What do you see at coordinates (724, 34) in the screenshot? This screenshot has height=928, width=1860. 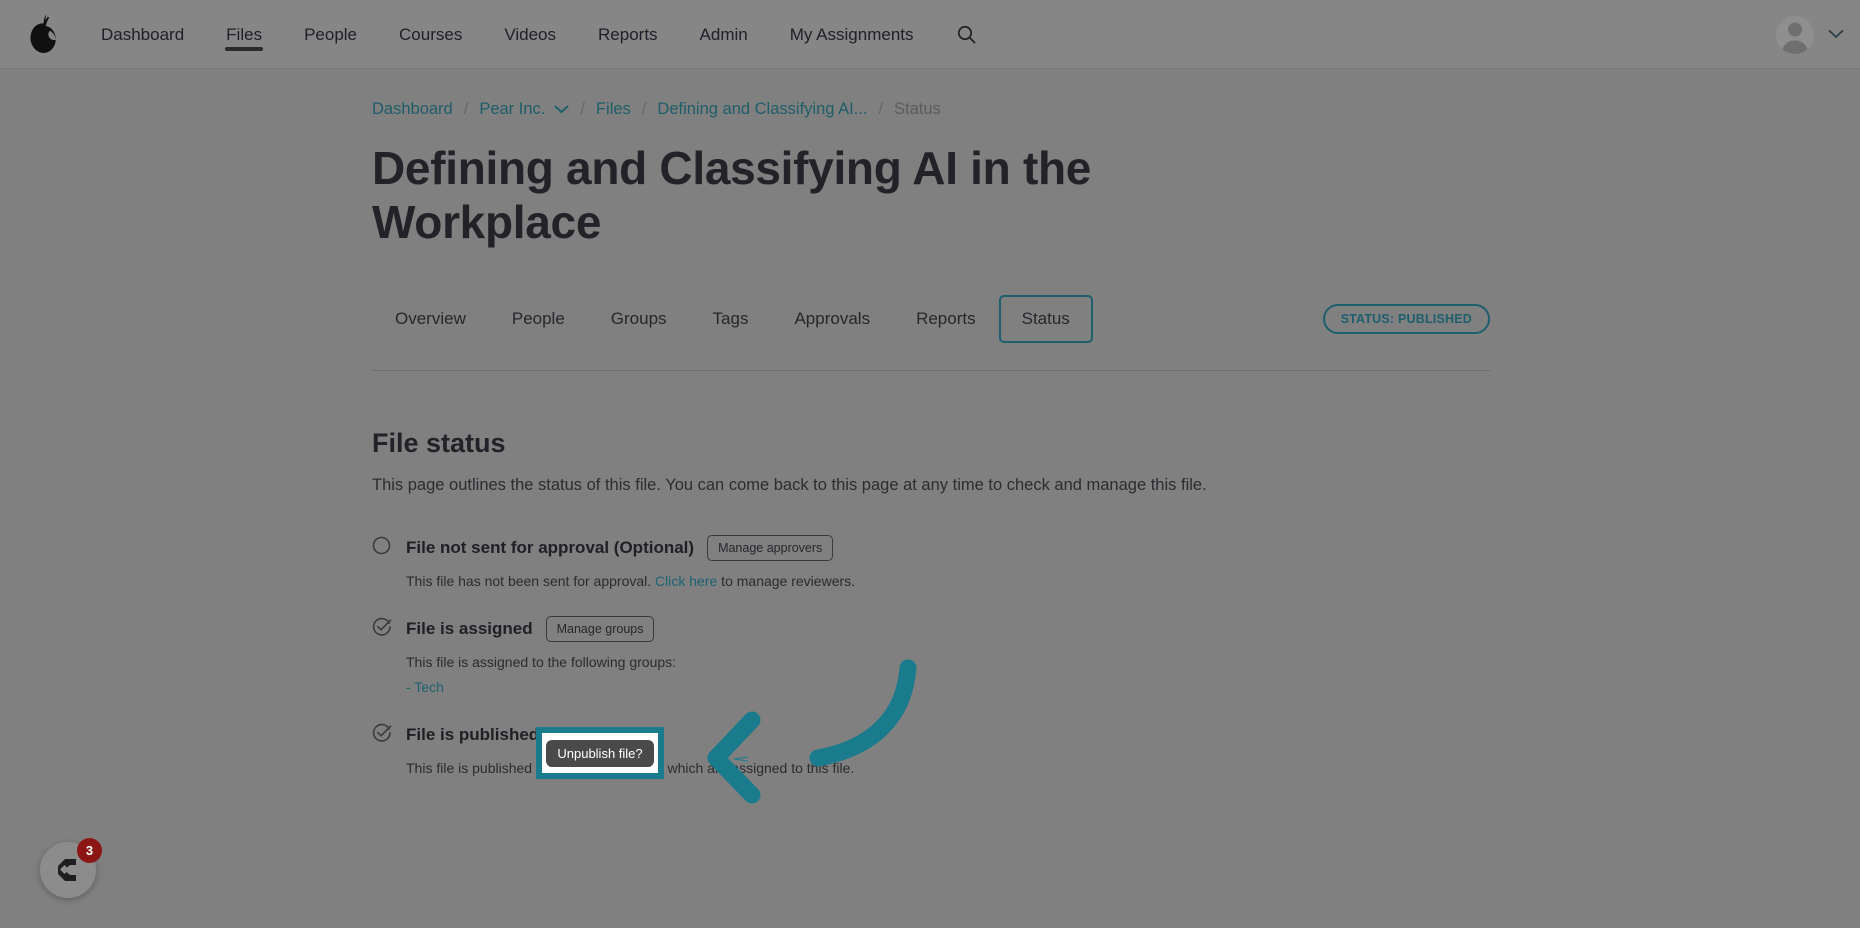 I see `nav-link-admin: Admin` at bounding box center [724, 34].